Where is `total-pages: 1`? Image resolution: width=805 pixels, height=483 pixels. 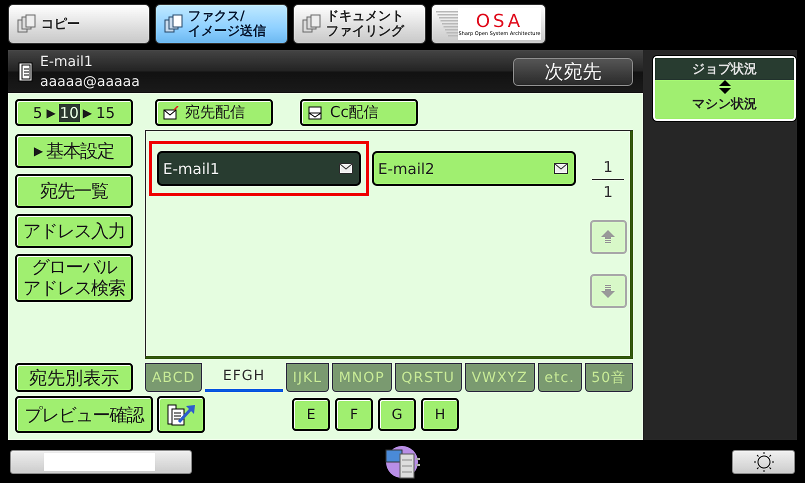 total-pages: 1 is located at coordinates (608, 192).